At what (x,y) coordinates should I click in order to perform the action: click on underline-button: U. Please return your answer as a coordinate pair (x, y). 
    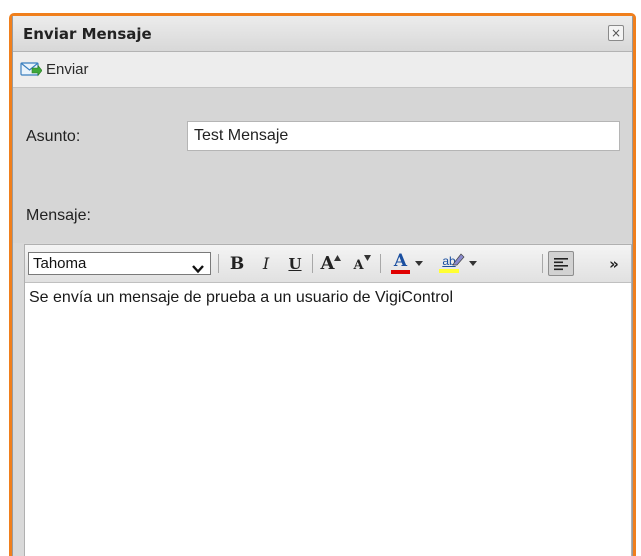
    Looking at the image, I should click on (295, 263).